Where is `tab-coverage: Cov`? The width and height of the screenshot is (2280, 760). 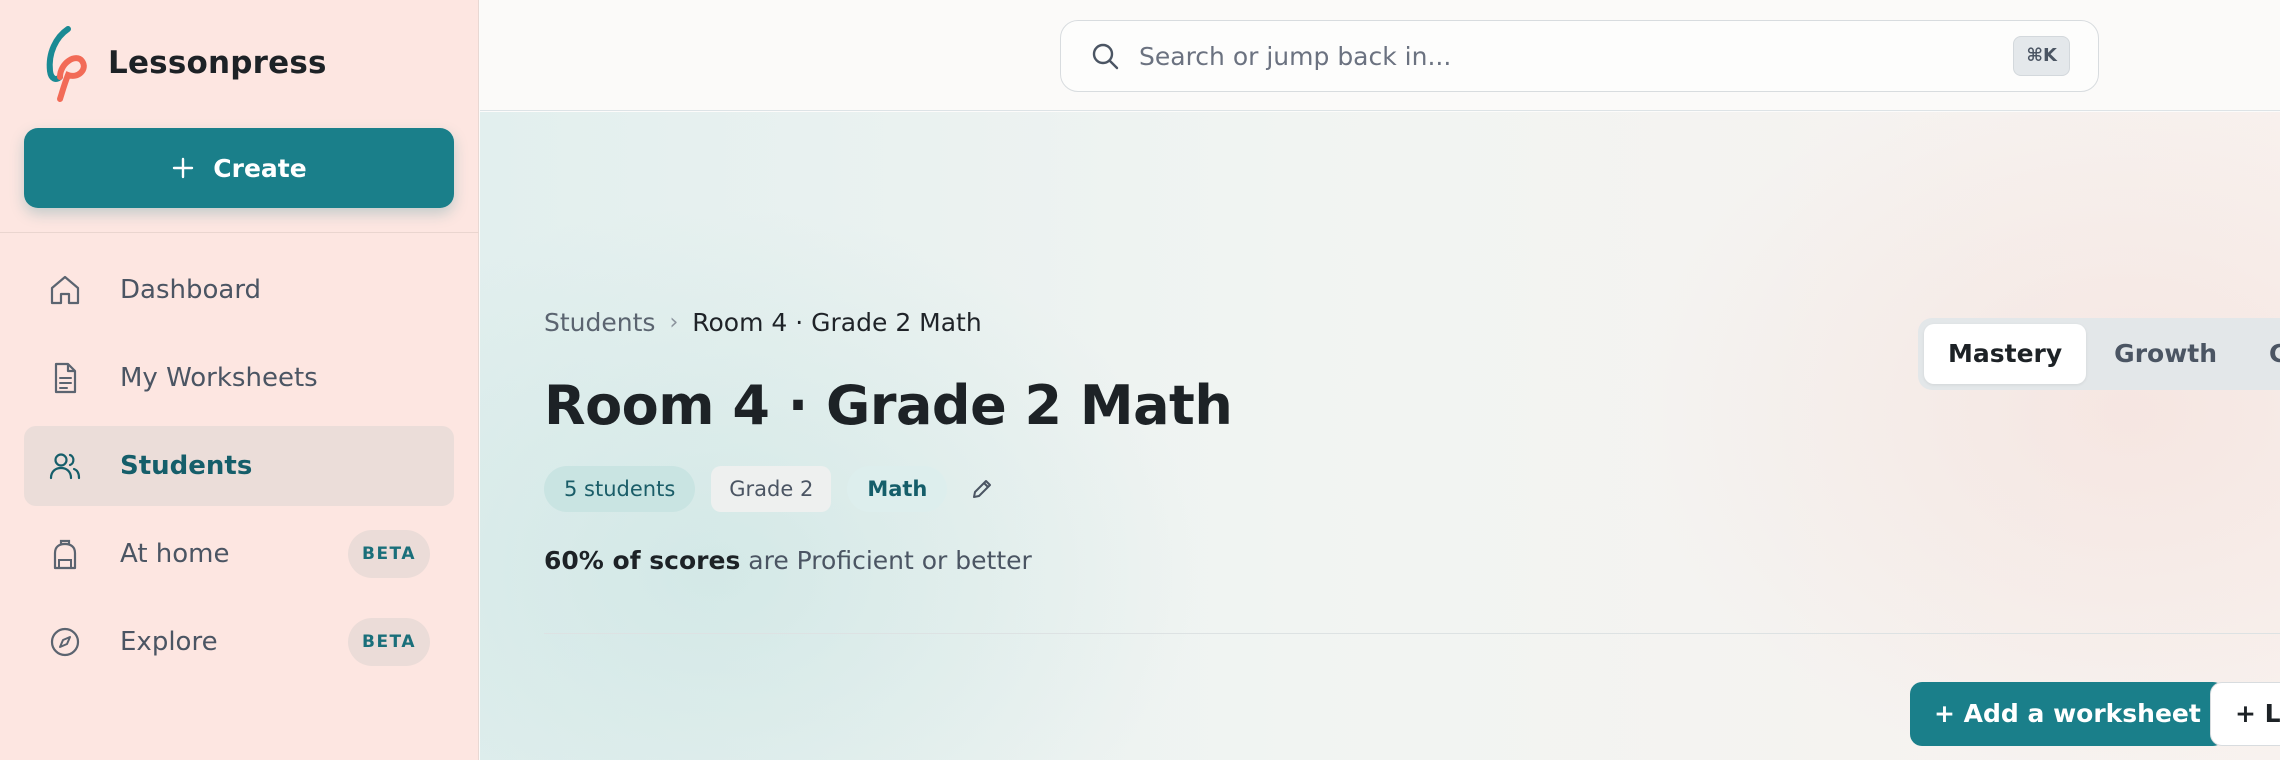
tab-coverage: Cov is located at coordinates (2262, 354).